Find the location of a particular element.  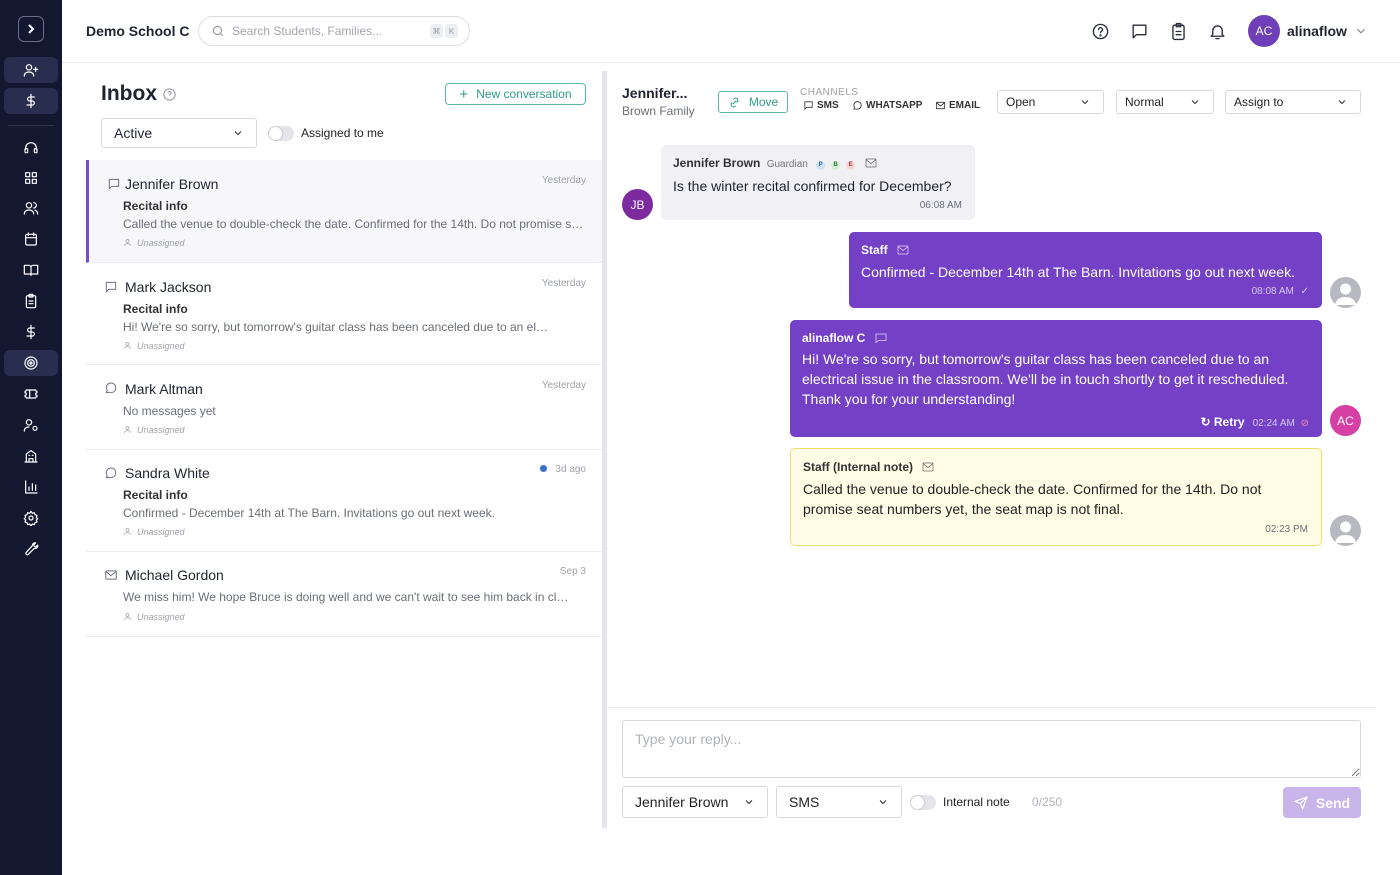

tools-nav-icon is located at coordinates (31, 549).